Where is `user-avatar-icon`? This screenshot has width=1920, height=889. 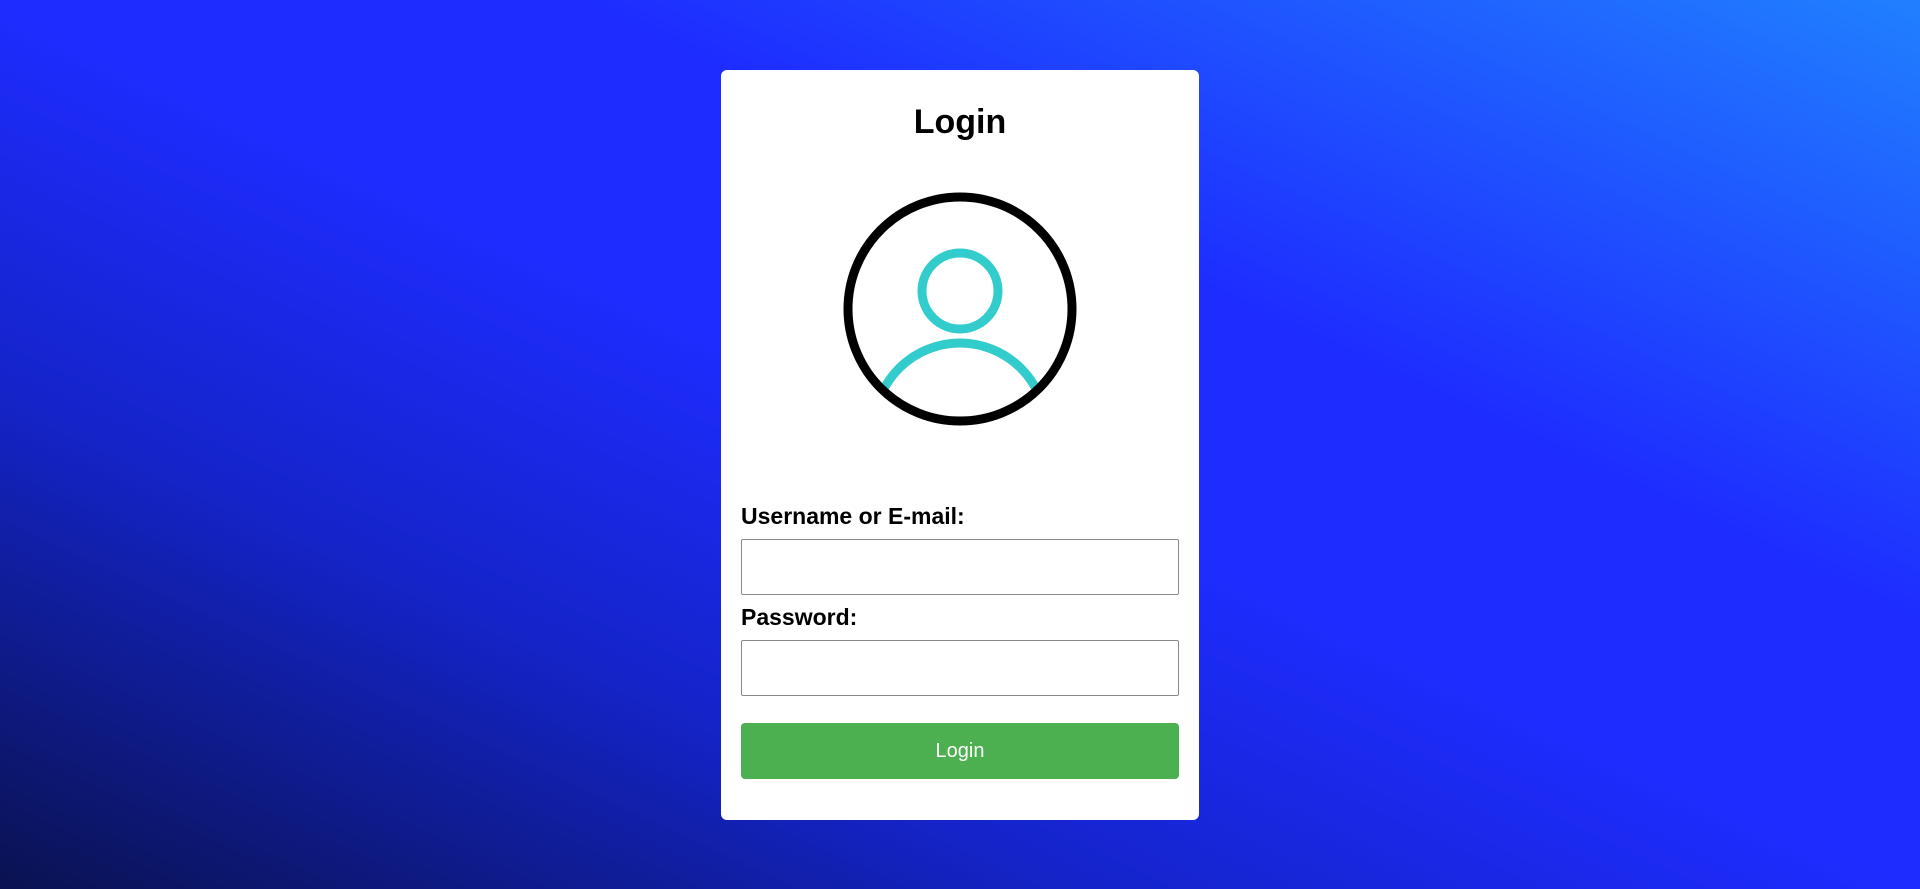
user-avatar-icon is located at coordinates (960, 309).